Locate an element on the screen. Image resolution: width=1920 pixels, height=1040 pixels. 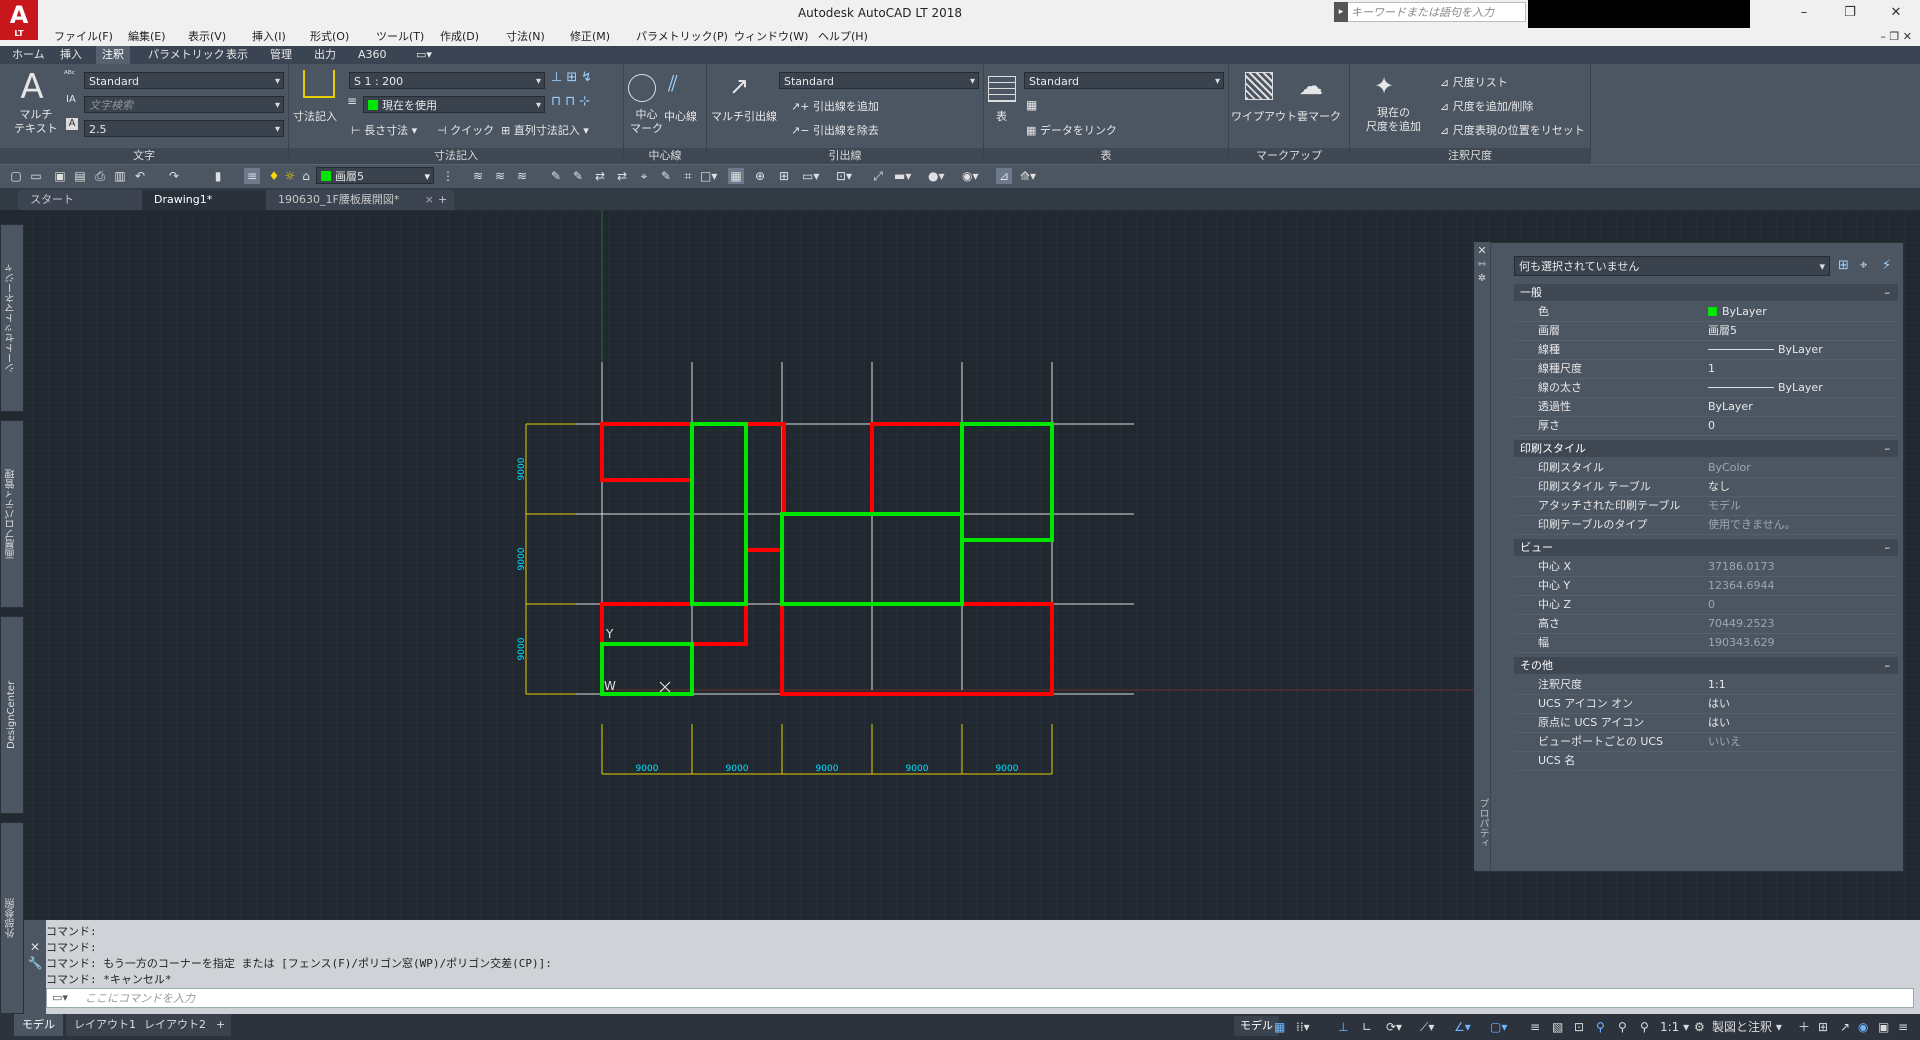
tool-icon-8: ⊕ is located at coordinates (760, 176).